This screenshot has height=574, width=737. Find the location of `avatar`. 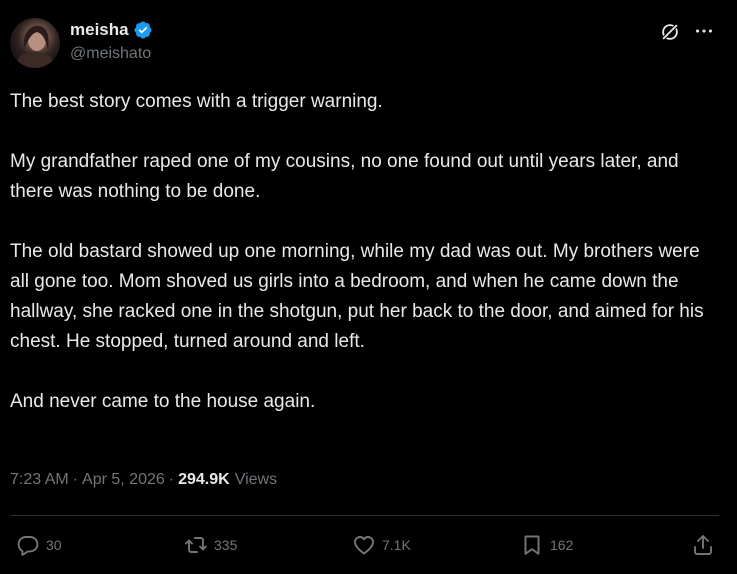

avatar is located at coordinates (35, 43).